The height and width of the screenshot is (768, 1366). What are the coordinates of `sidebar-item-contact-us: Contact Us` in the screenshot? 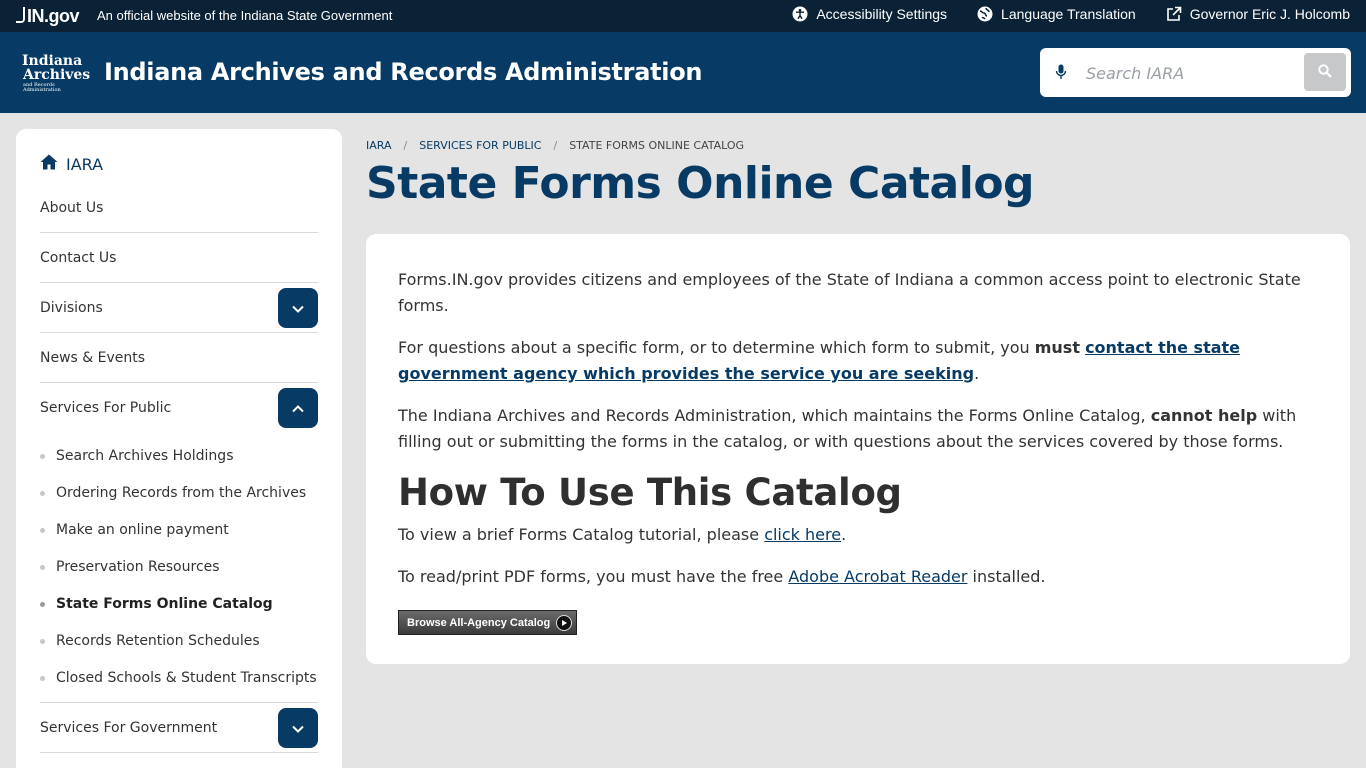 It's located at (179, 258).